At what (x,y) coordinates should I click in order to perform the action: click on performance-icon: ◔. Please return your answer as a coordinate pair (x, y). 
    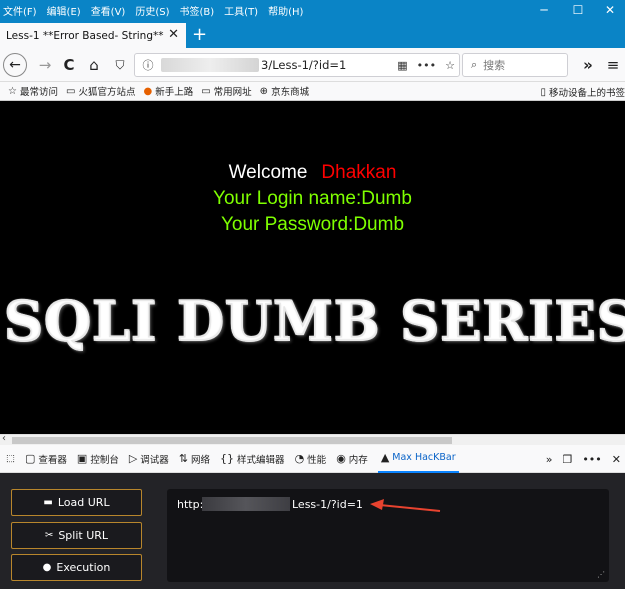
    Looking at the image, I should click on (299, 458).